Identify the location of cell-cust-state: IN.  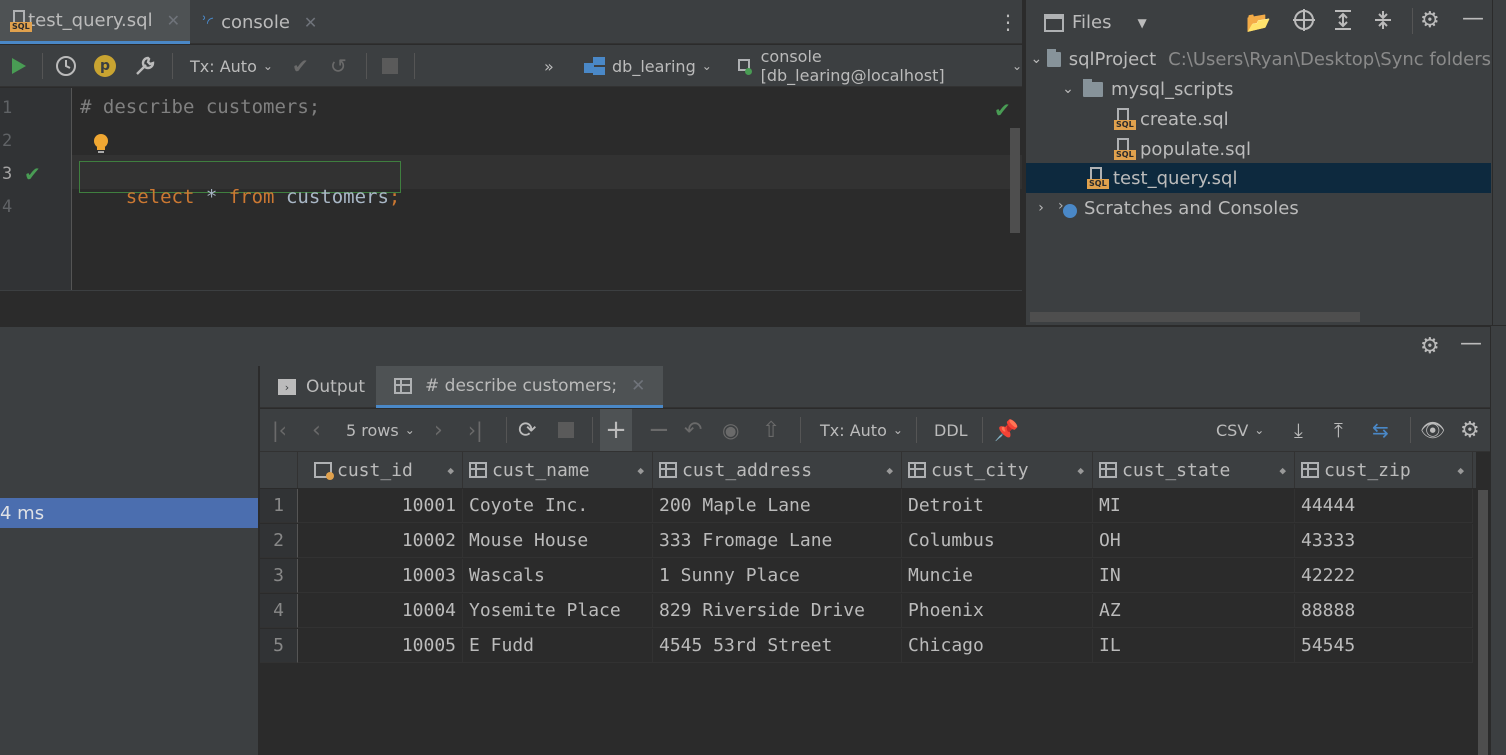
(1194, 576).